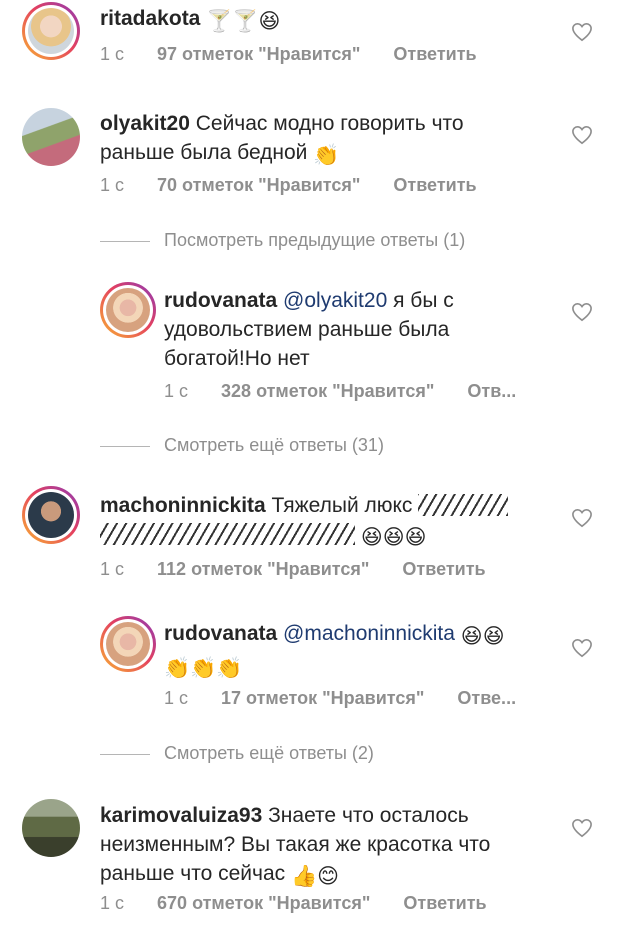 Image resolution: width=625 pixels, height=943 pixels. What do you see at coordinates (258, 54) in the screenshot?
I see `likes-count: 97 отметок "Нравится"` at bounding box center [258, 54].